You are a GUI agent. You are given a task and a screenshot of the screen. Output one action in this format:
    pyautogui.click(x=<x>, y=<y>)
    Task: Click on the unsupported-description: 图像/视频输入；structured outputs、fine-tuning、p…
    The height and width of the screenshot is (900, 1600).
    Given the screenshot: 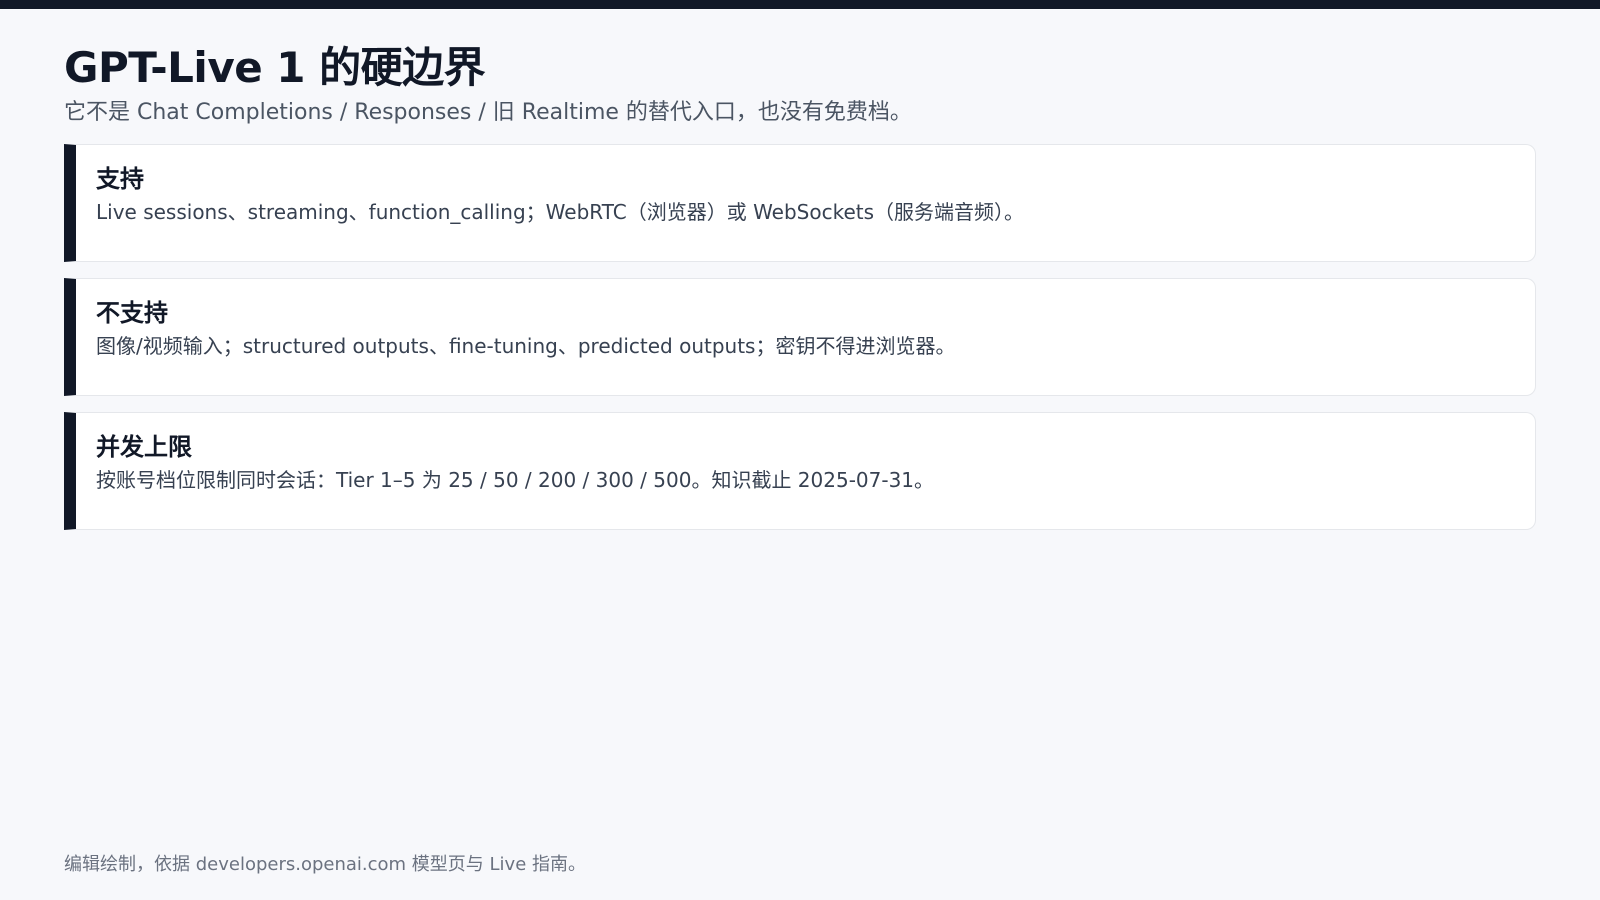 What is the action you would take?
    pyautogui.click(x=526, y=346)
    